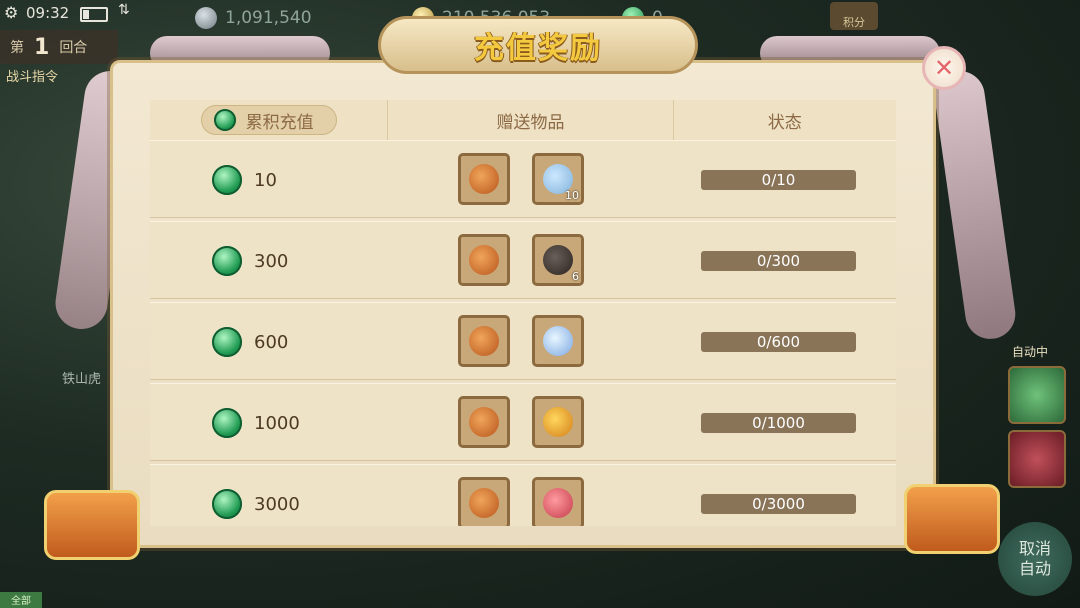 This screenshot has width=1080, height=608. I want to click on amount-value: 600, so click(271, 342).